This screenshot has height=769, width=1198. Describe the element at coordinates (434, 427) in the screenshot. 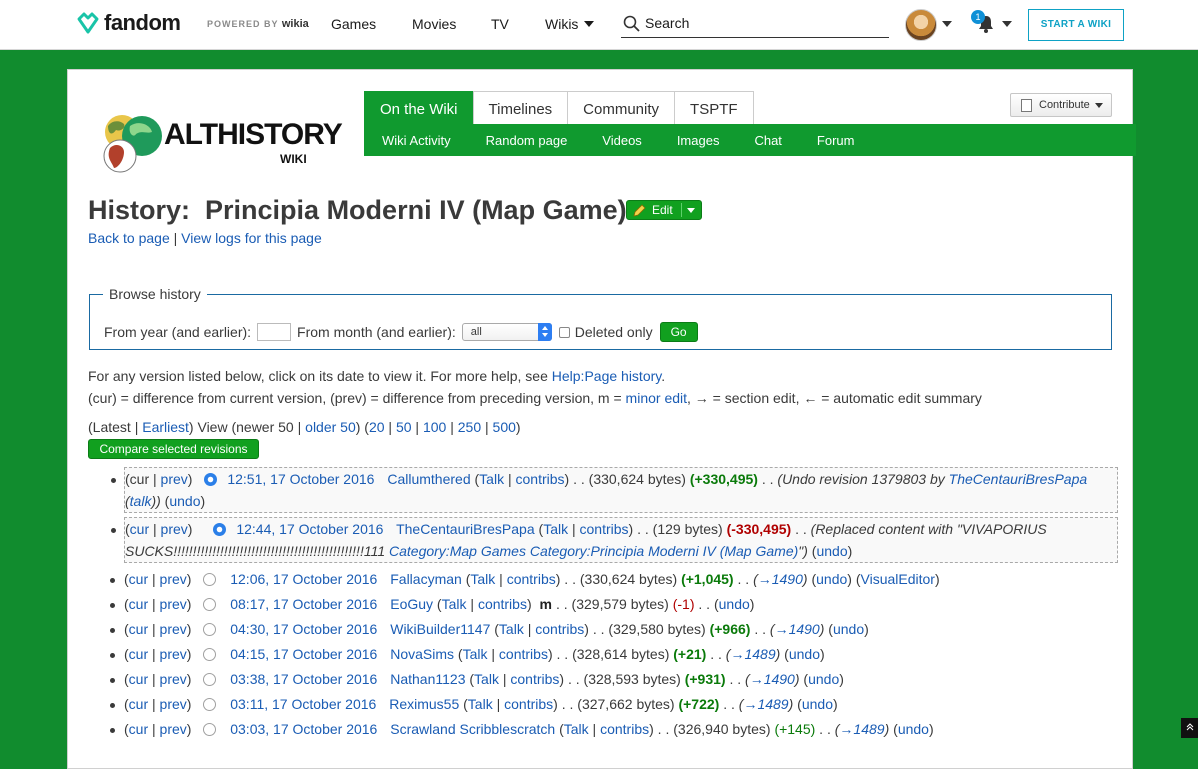

I see `limit-100-link: 100` at that location.